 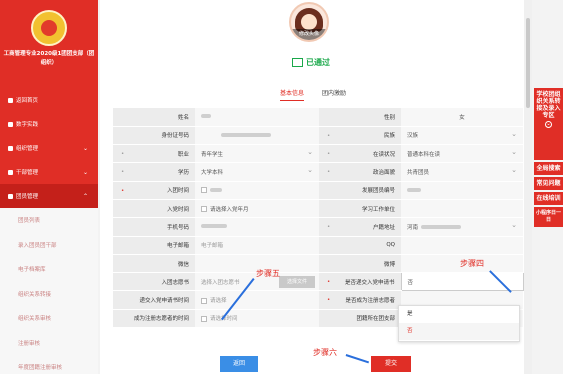 What do you see at coordinates (360, 136) in the screenshot?
I see `ethnicity-label: • 民族` at bounding box center [360, 136].